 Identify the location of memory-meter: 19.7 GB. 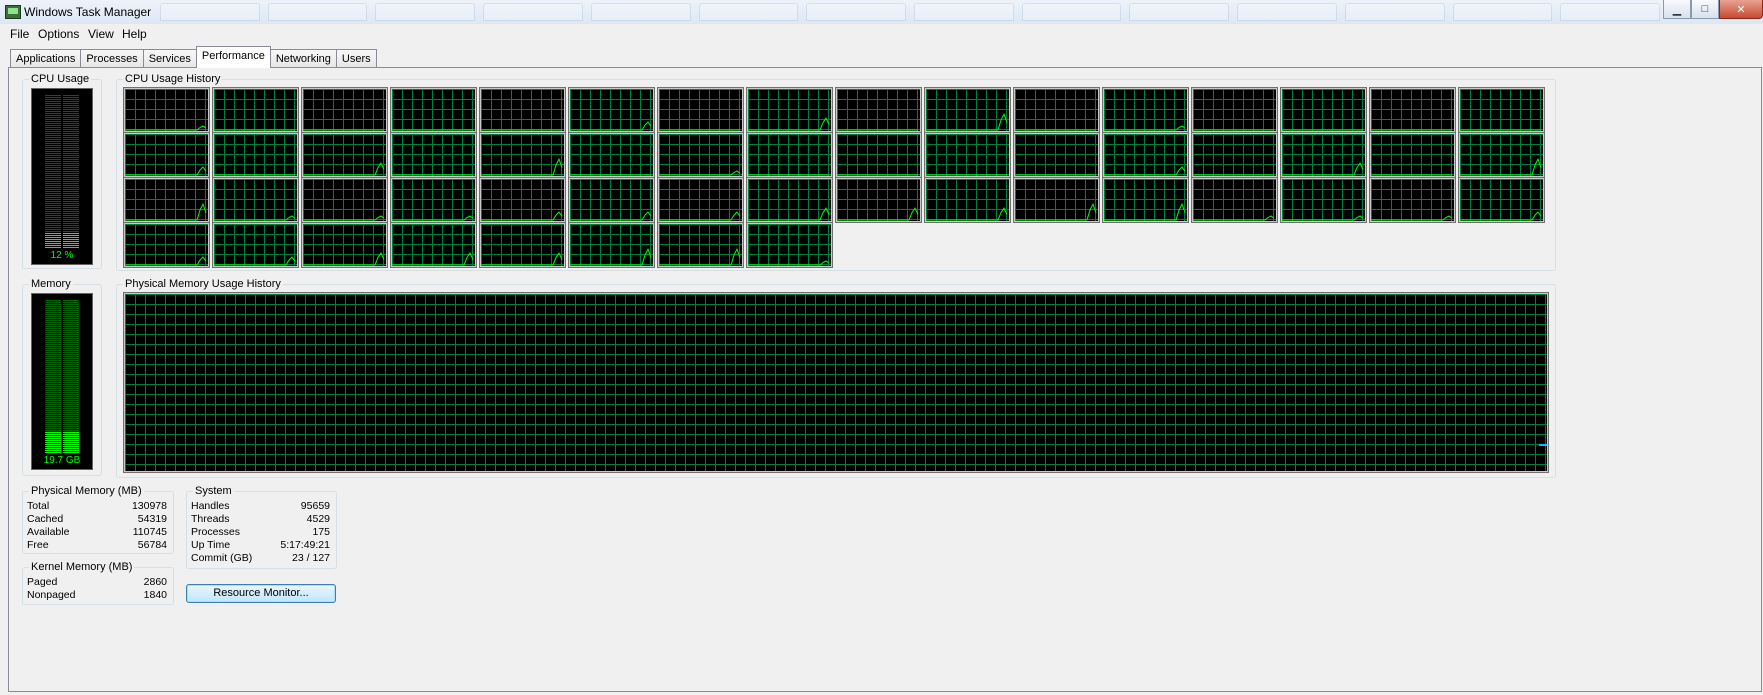
(62, 381).